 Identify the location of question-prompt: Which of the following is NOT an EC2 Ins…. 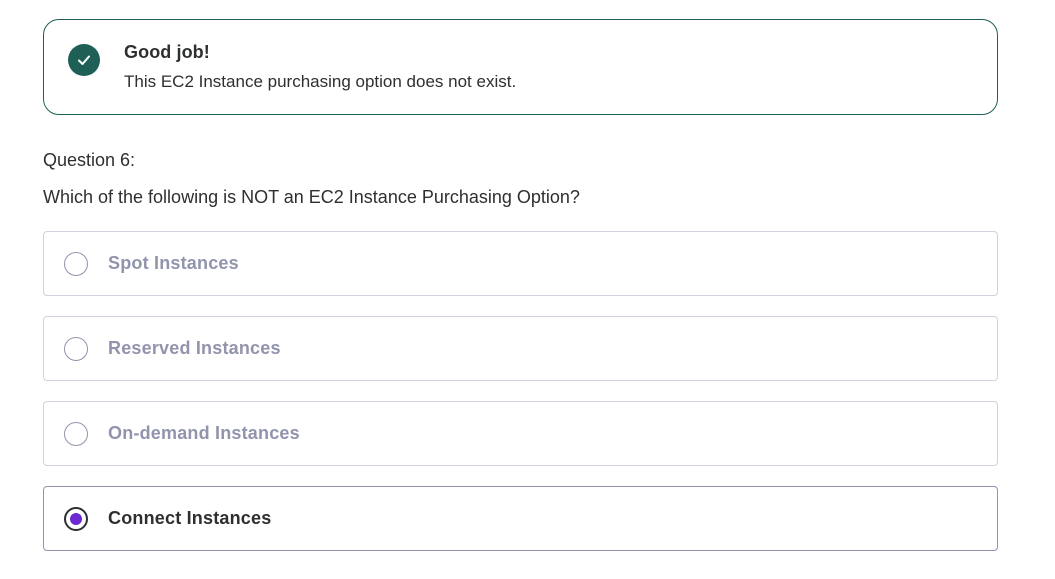
(311, 197).